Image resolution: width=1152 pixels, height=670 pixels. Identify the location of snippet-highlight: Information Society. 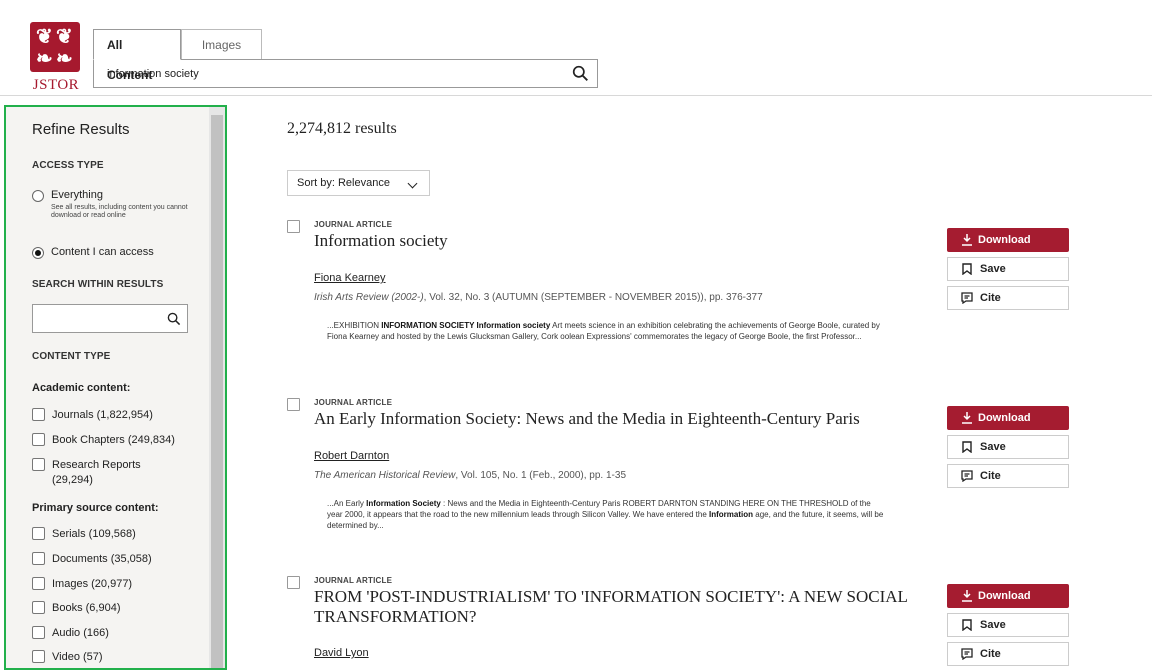
(403, 503).